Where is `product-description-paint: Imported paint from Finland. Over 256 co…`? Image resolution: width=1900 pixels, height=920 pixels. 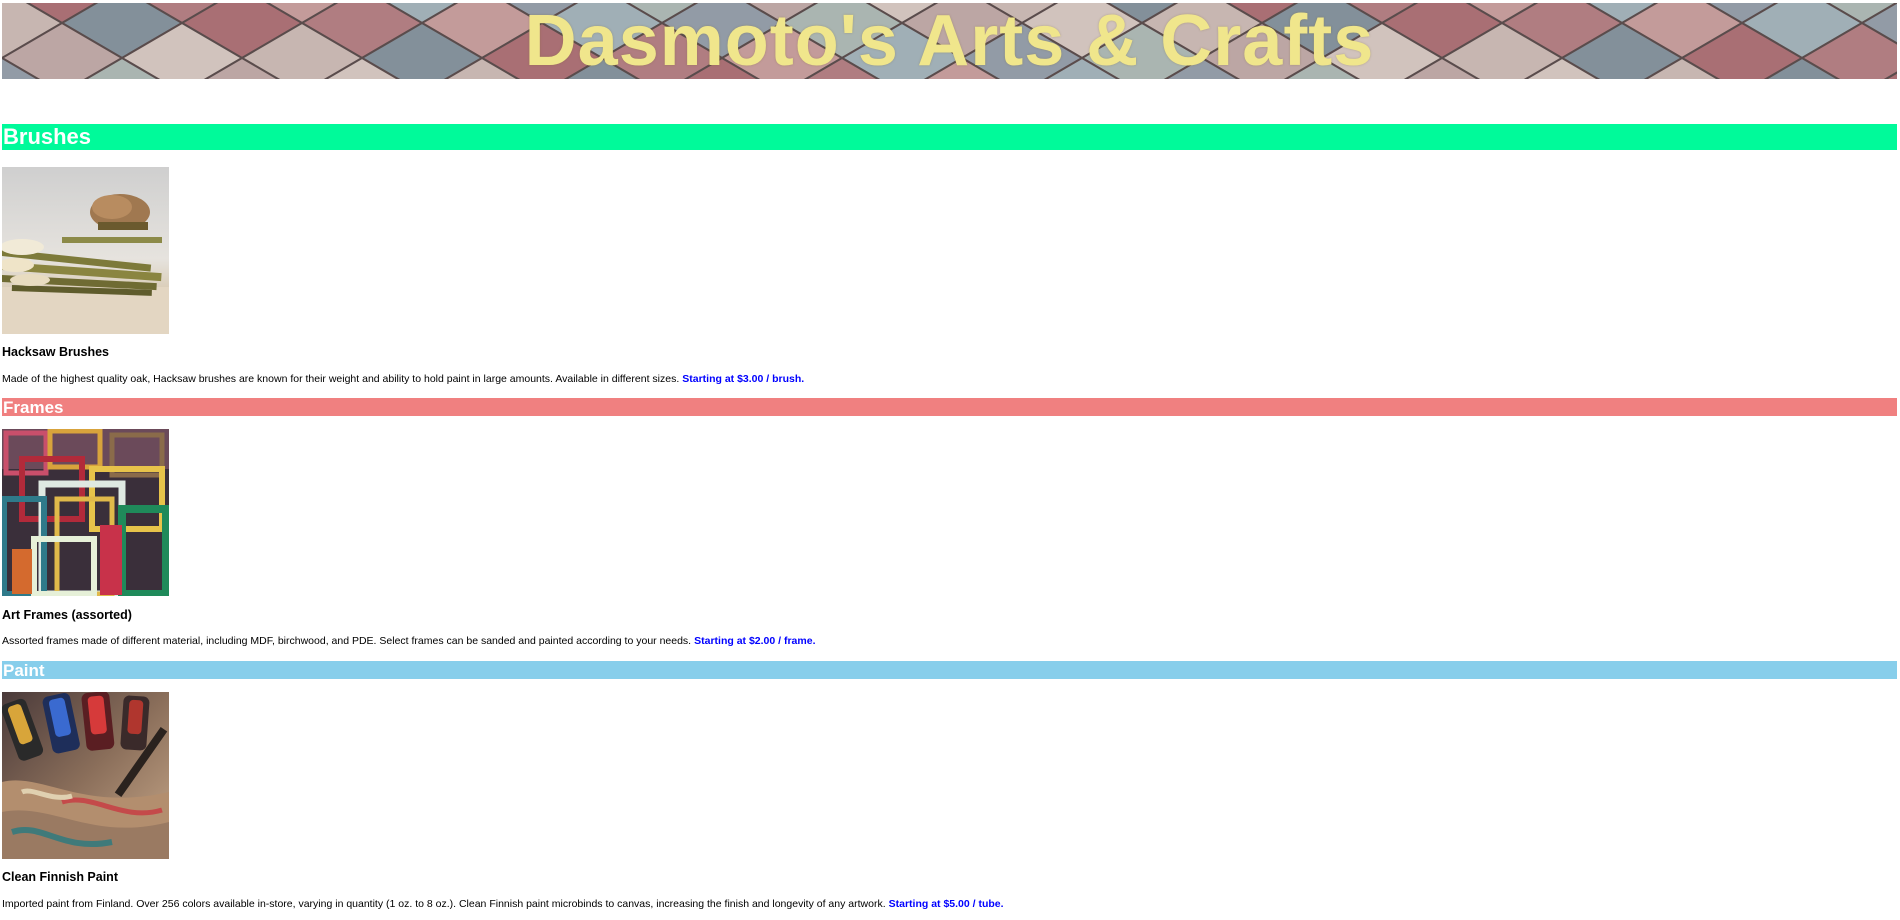 product-description-paint: Imported paint from Finland. Over 256 co… is located at coordinates (503, 904).